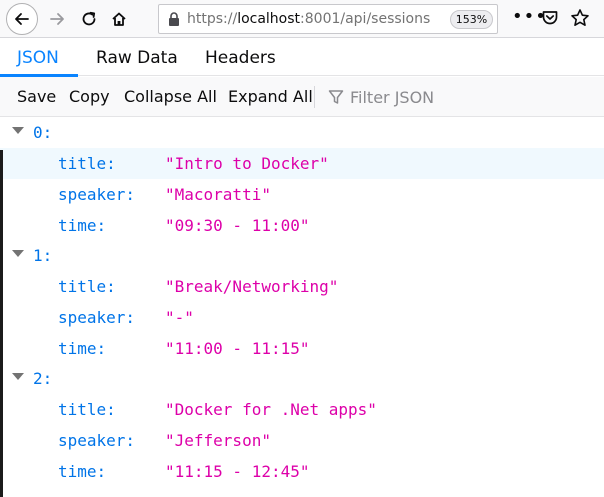 This screenshot has width=604, height=497. What do you see at coordinates (237, 471) in the screenshot?
I see `json-value: "11:15 - 12:45"` at bounding box center [237, 471].